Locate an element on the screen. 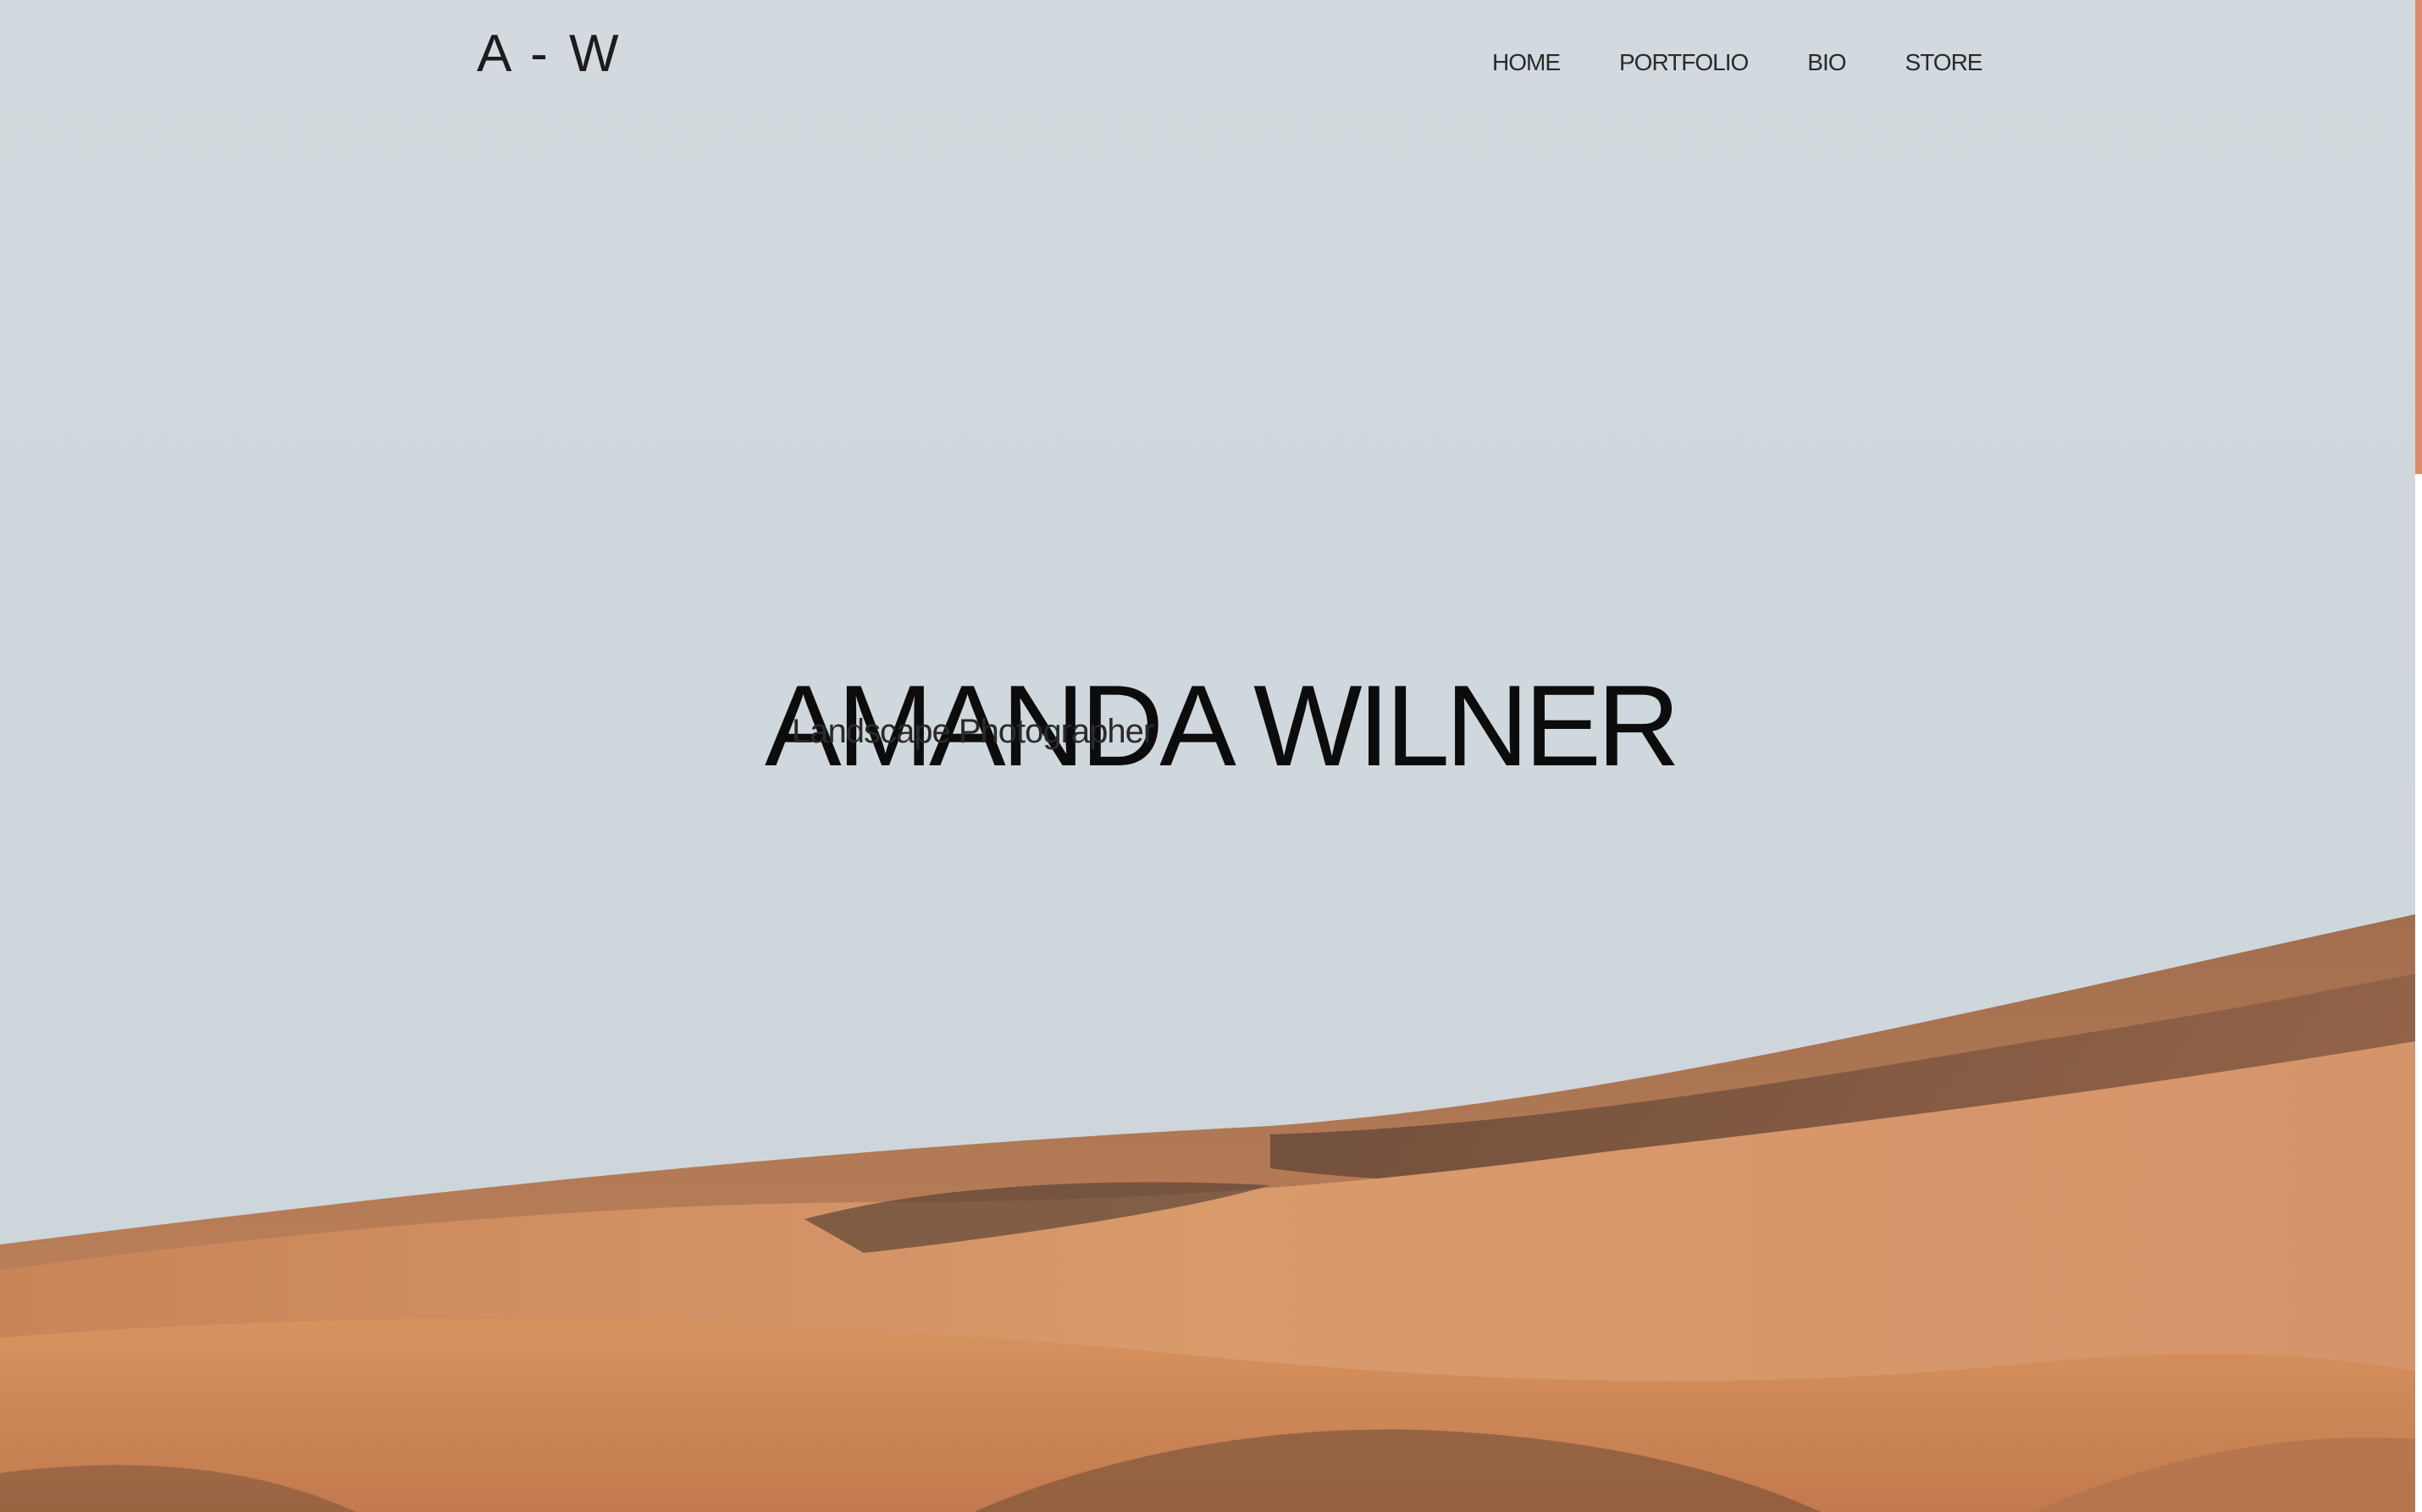  site-logo: A - W is located at coordinates (549, 54).